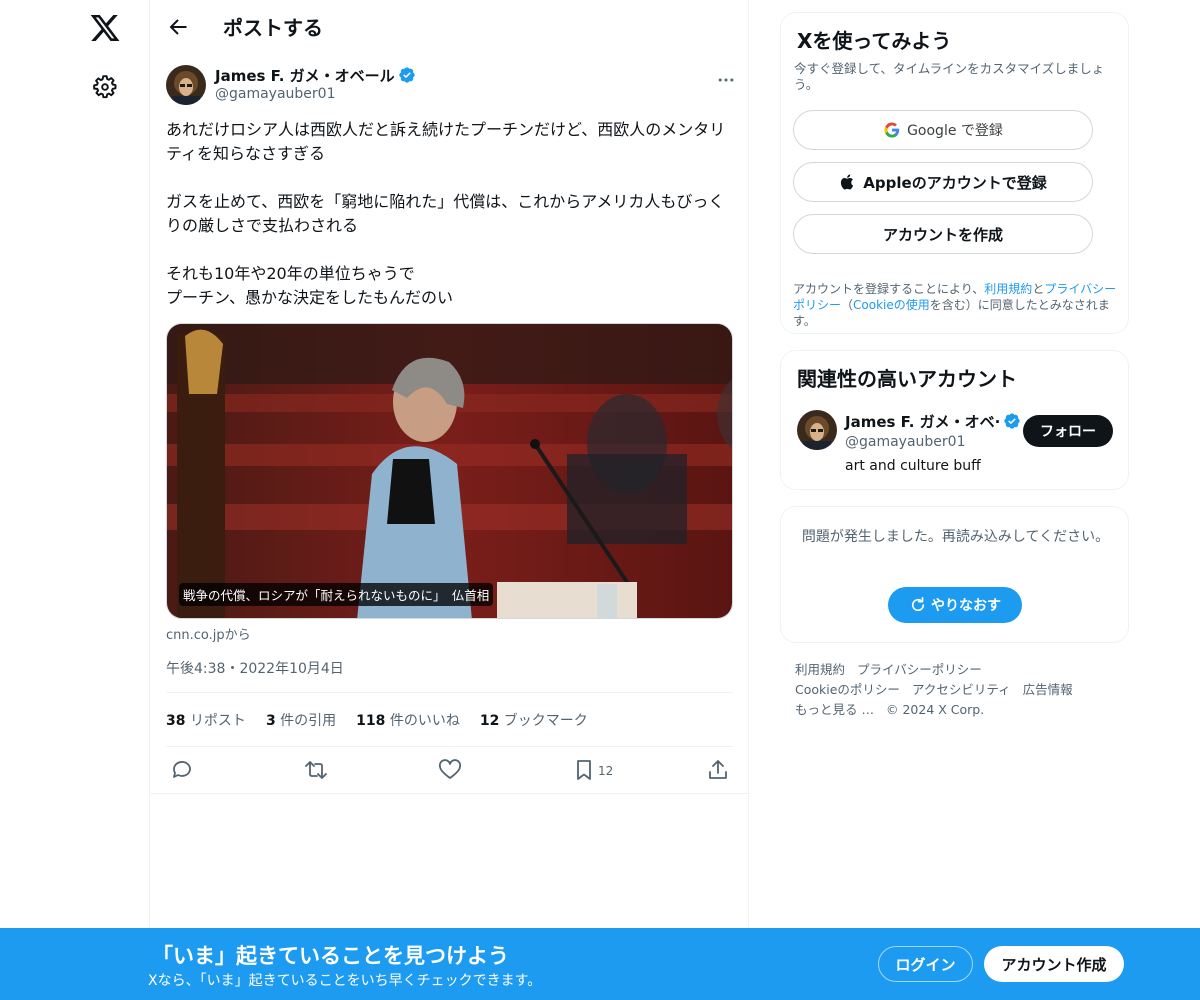 The height and width of the screenshot is (1000, 1200). What do you see at coordinates (449, 27) in the screenshot?
I see `top-bar: ポストする` at bounding box center [449, 27].